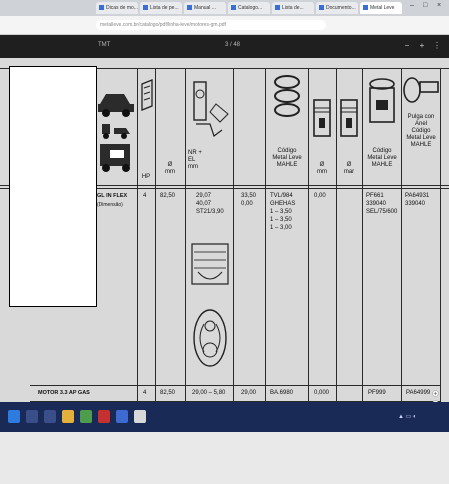  I want to click on system-tray: ▲ ▭ ◐, so click(407, 416).